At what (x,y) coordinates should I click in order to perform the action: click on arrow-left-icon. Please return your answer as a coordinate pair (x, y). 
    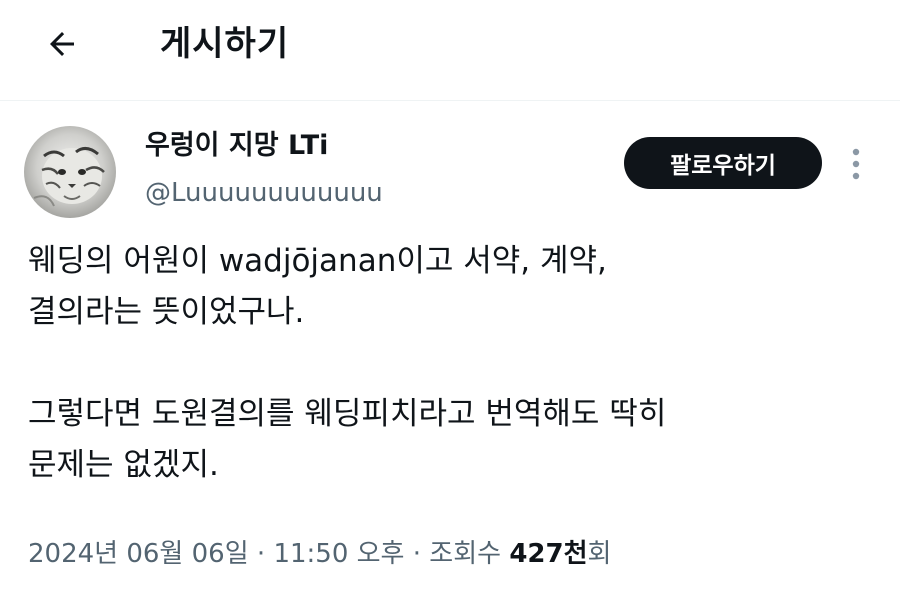
    Looking at the image, I should click on (62, 44).